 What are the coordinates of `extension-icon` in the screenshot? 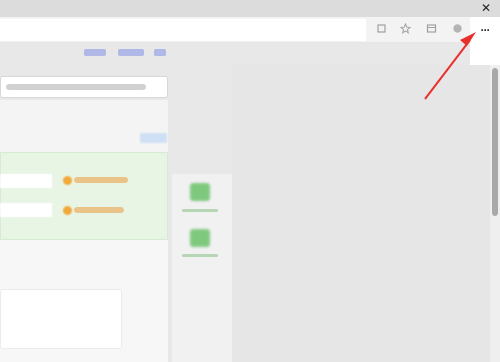 It's located at (381, 28).